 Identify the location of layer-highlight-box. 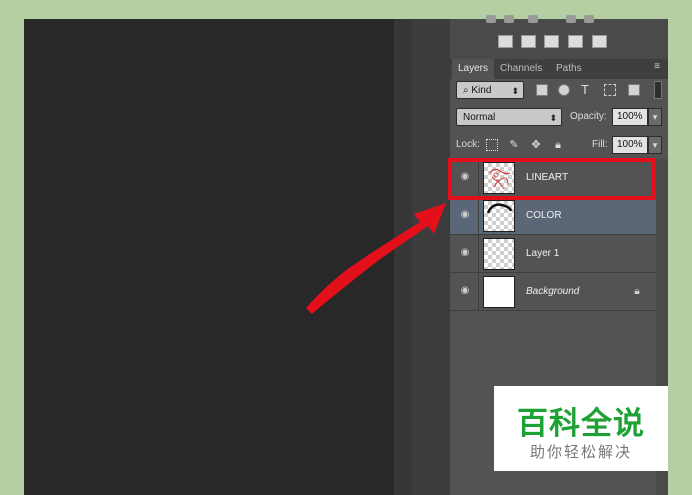
(552, 179).